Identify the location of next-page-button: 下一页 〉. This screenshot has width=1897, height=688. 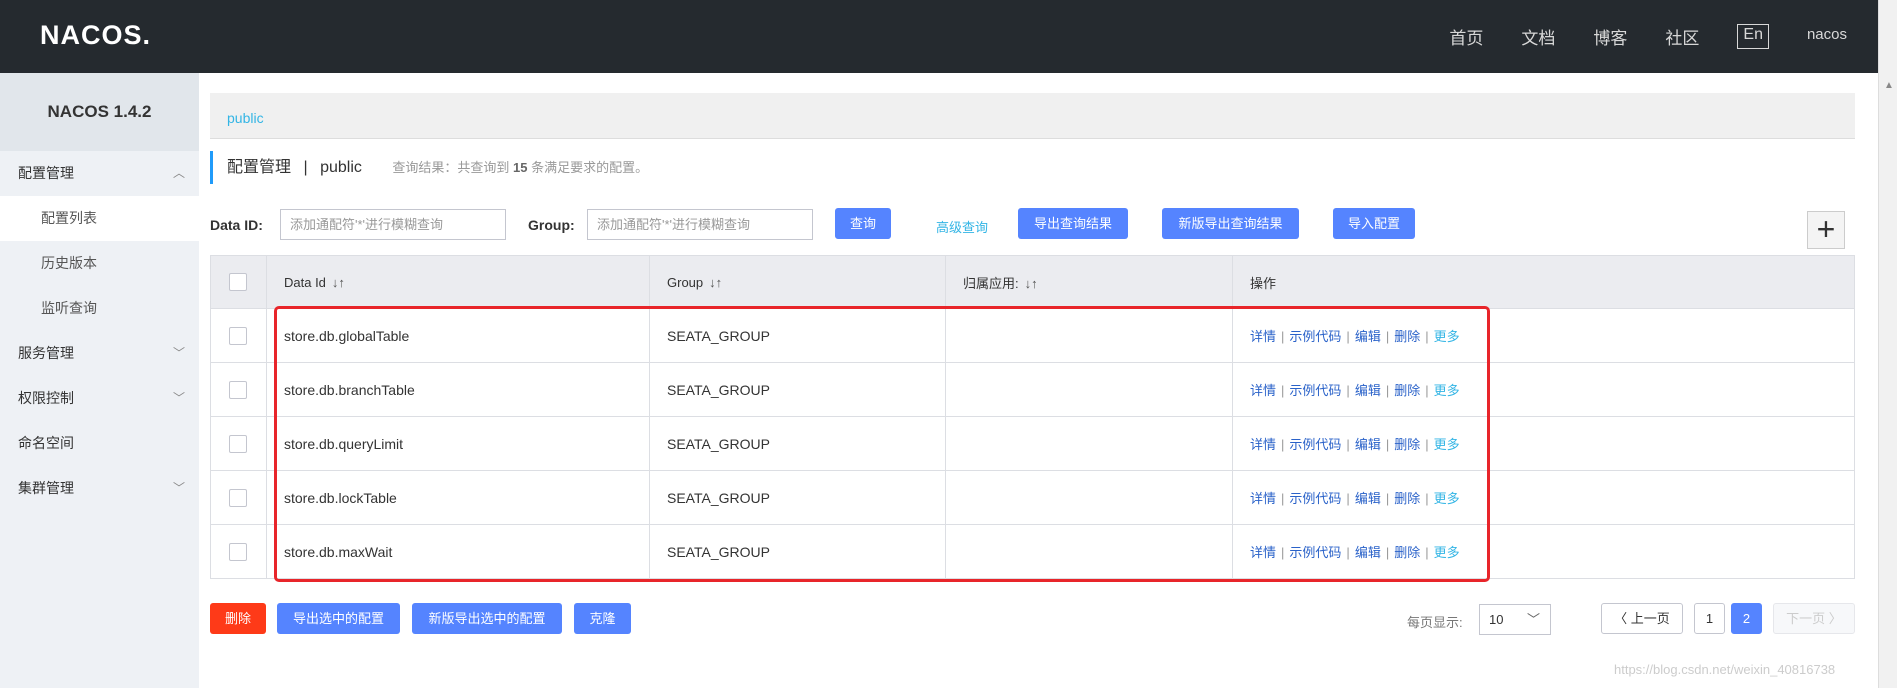
(1814, 618).